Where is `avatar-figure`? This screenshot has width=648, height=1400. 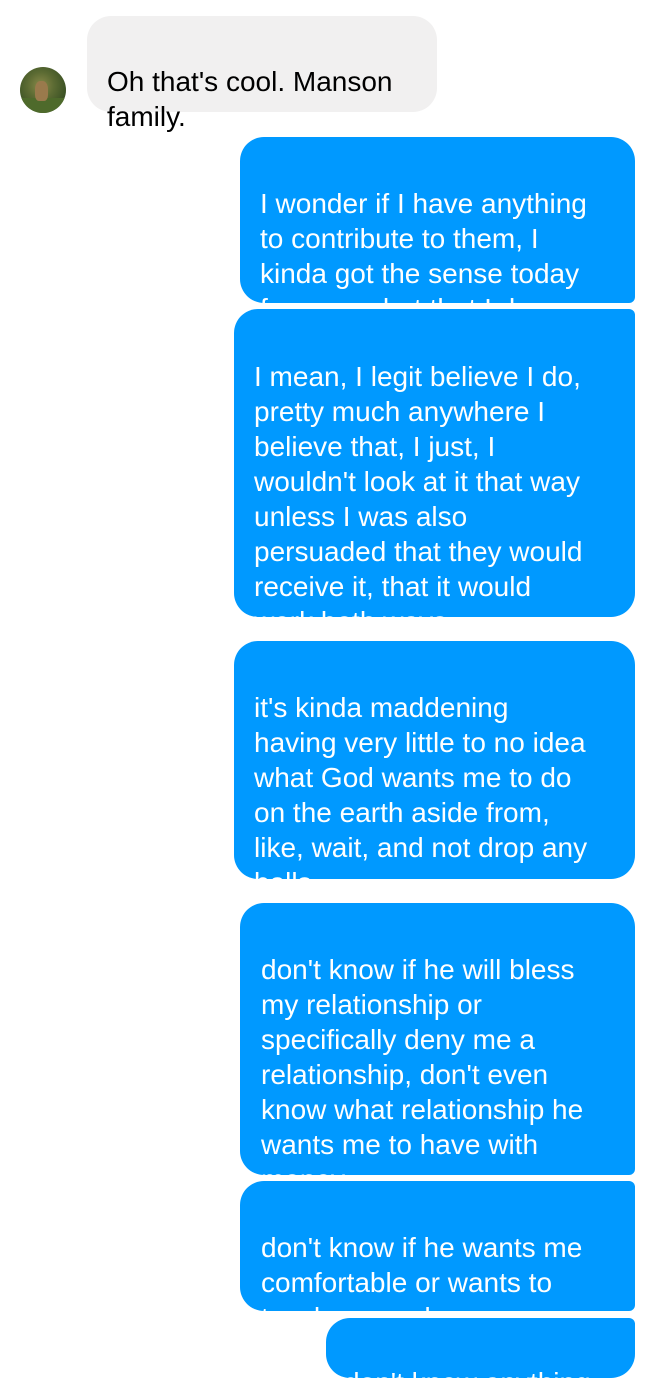 avatar-figure is located at coordinates (41, 91).